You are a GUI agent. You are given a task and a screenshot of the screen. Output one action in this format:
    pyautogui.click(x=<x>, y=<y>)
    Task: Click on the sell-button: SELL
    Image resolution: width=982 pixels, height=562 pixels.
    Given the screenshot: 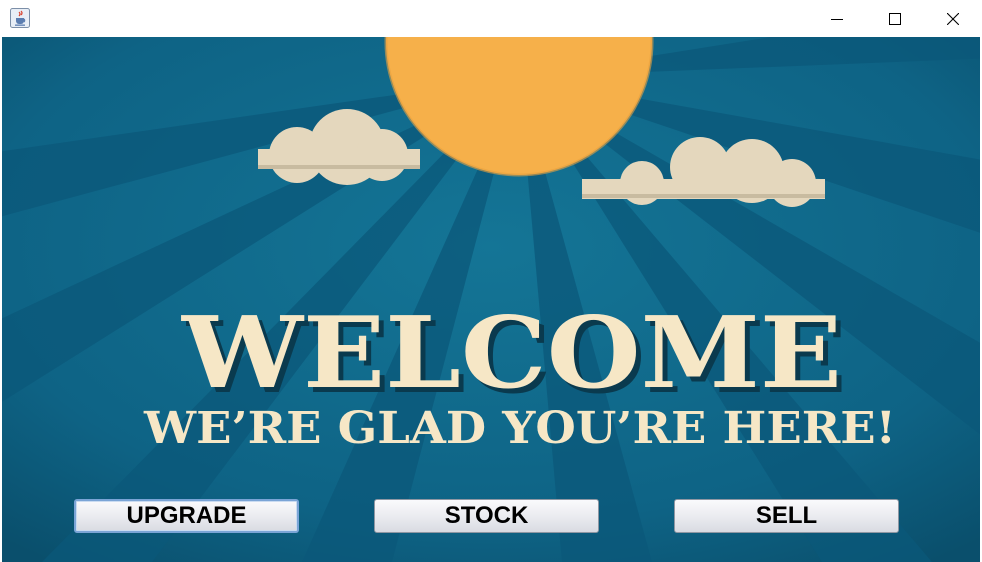 What is the action you would take?
    pyautogui.click(x=786, y=516)
    